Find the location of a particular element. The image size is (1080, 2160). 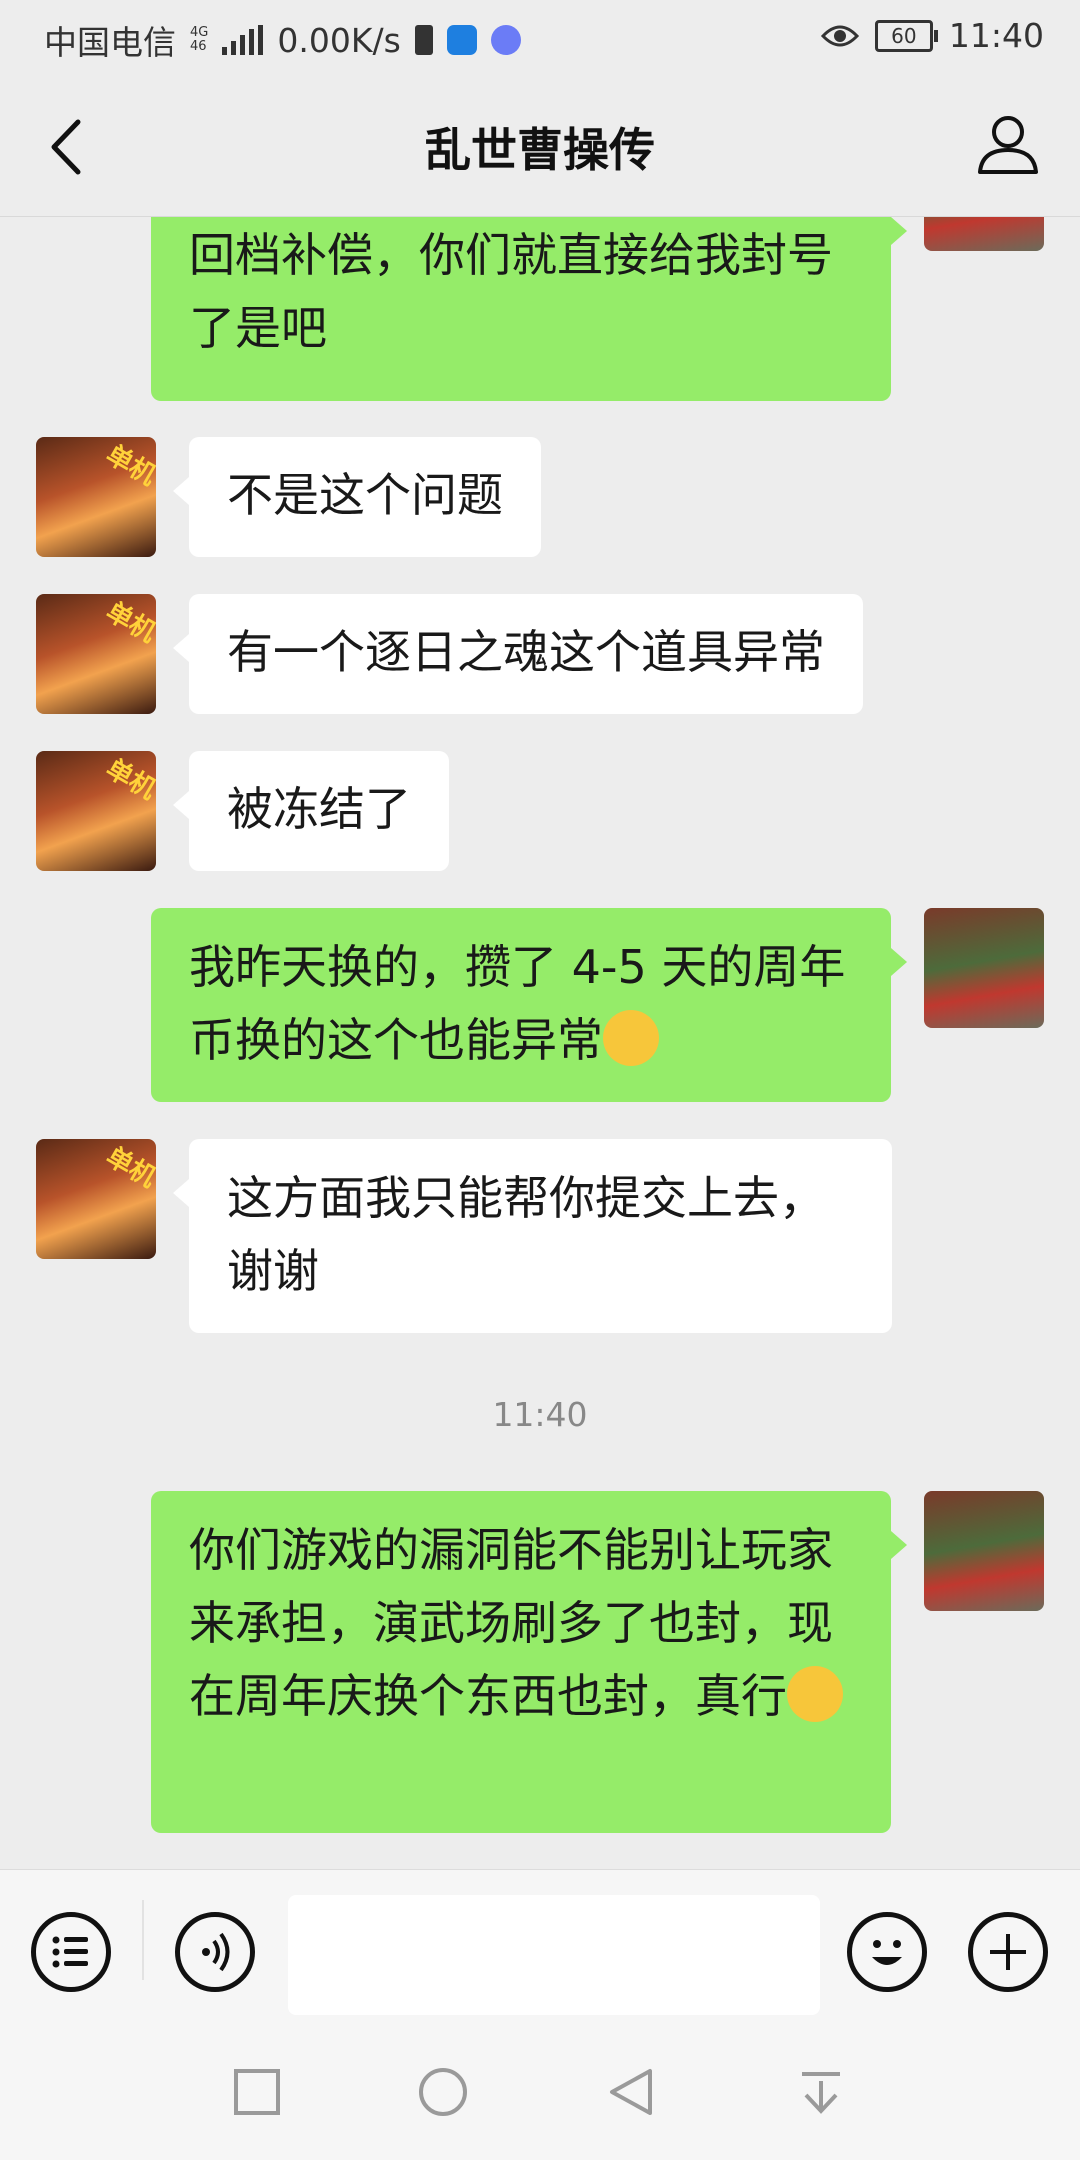

system-nav-bar is located at coordinates (540, 2089).